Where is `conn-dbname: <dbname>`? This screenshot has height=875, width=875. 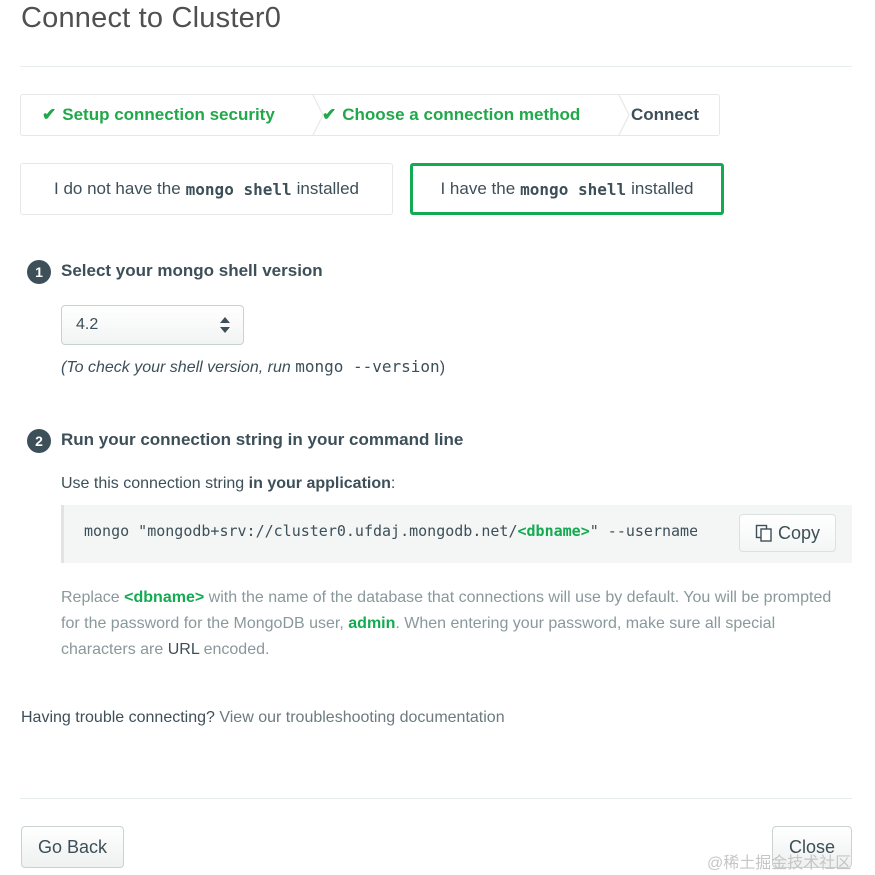
conn-dbname: <dbname> is located at coordinates (553, 531).